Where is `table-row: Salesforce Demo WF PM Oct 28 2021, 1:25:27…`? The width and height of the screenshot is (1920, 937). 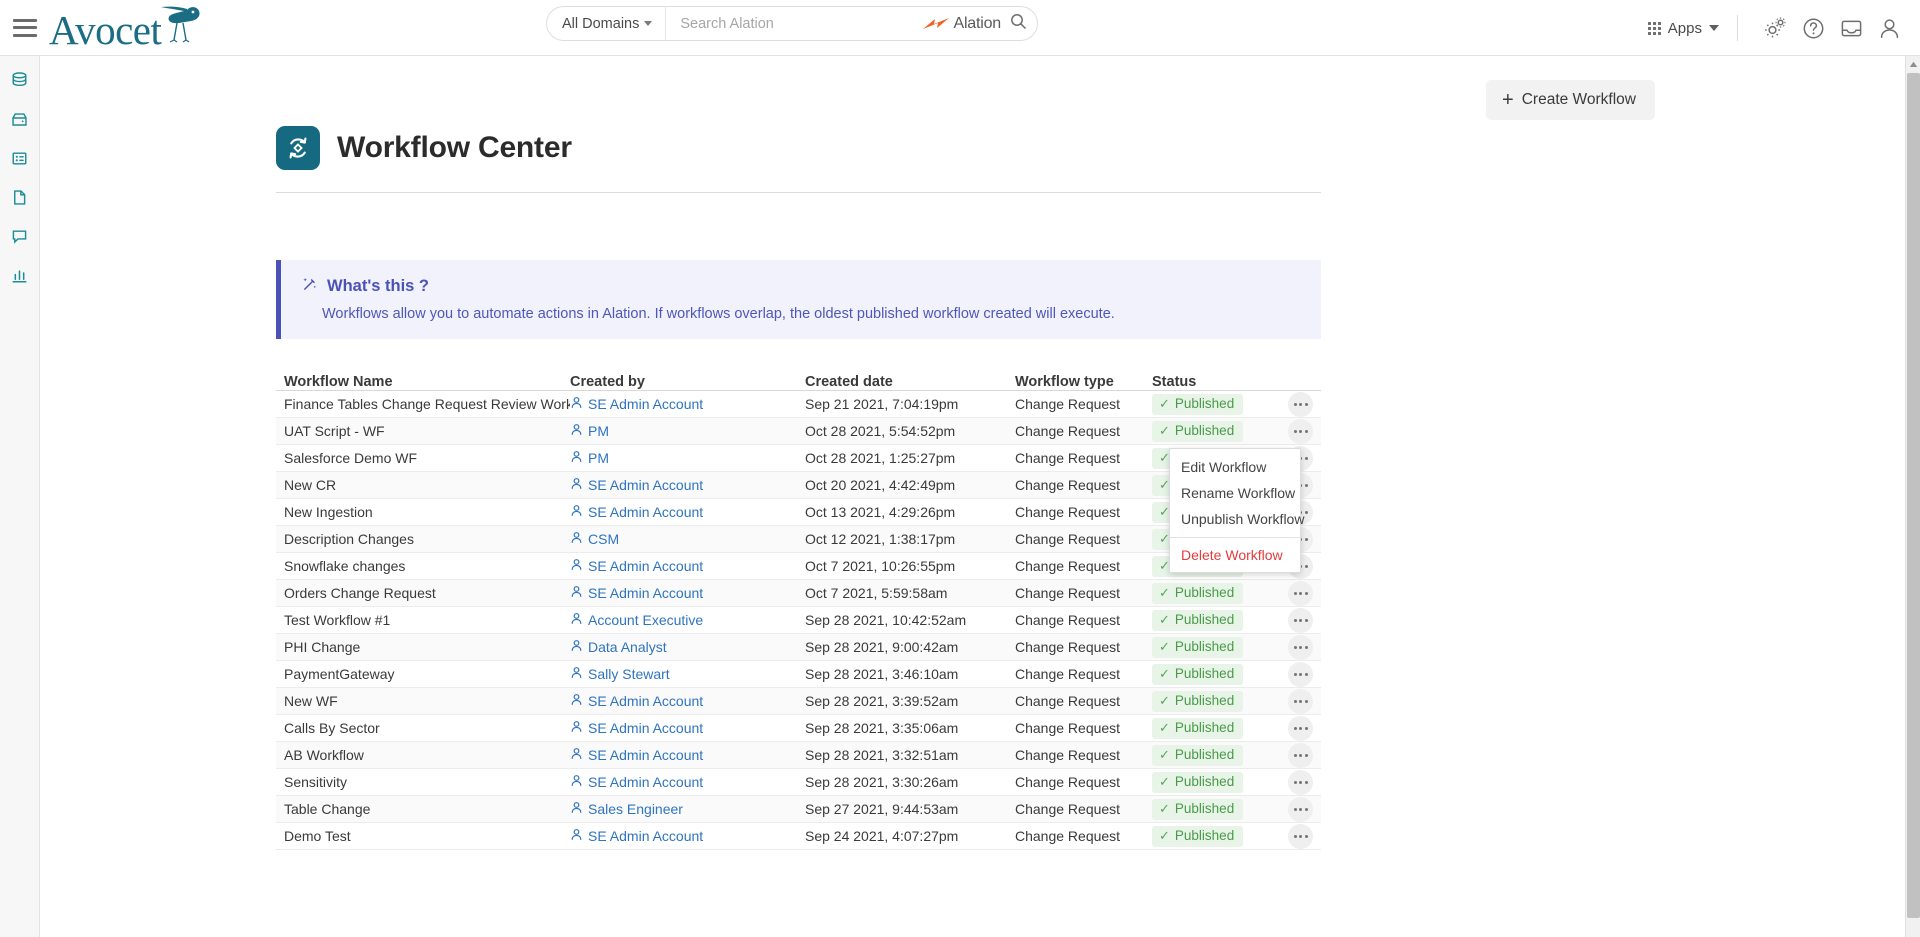
table-row: Salesforce Demo WF PM Oct 28 2021, 1:25:27… is located at coordinates (798, 458).